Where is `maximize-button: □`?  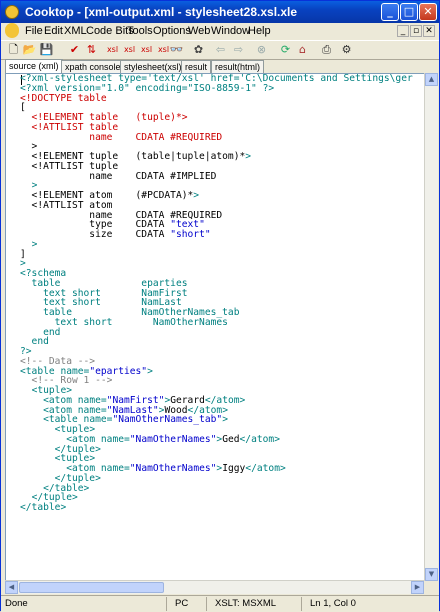 maximize-button: □ is located at coordinates (409, 12).